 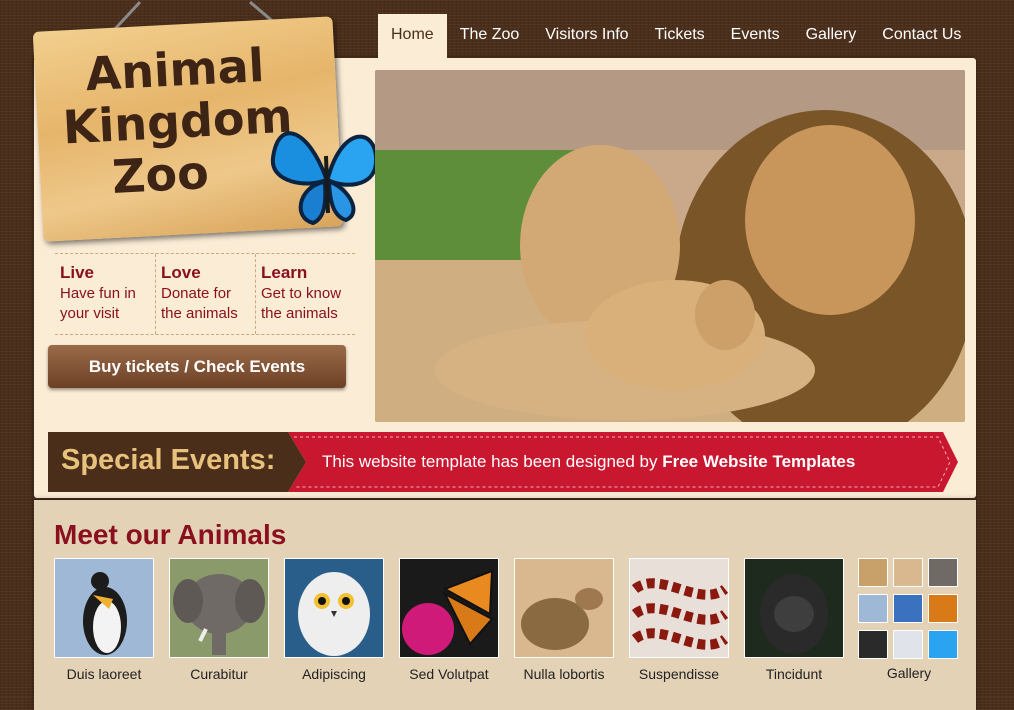 What do you see at coordinates (679, 608) in the screenshot?
I see `snake-thumbnail` at bounding box center [679, 608].